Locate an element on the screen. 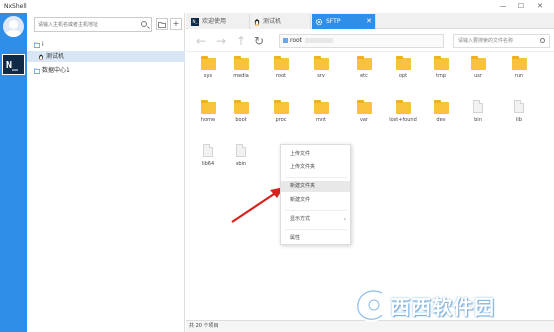 This screenshot has height=332, width=554. nxshell-logo: N_ is located at coordinates (13, 64).